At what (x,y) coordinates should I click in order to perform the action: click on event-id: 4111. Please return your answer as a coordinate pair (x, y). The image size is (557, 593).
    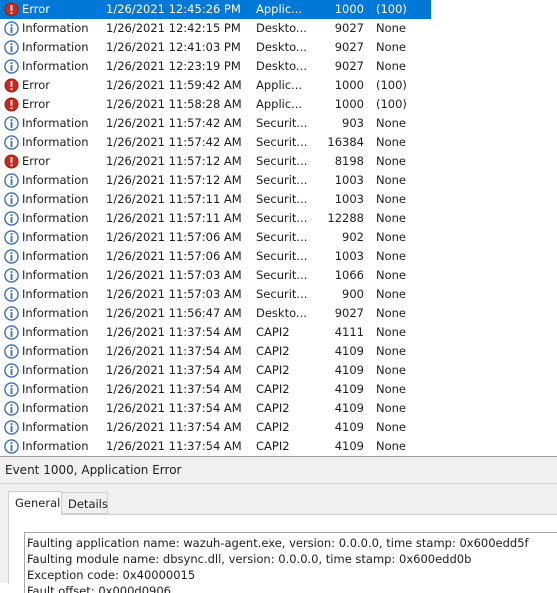
    Looking at the image, I should click on (349, 332).